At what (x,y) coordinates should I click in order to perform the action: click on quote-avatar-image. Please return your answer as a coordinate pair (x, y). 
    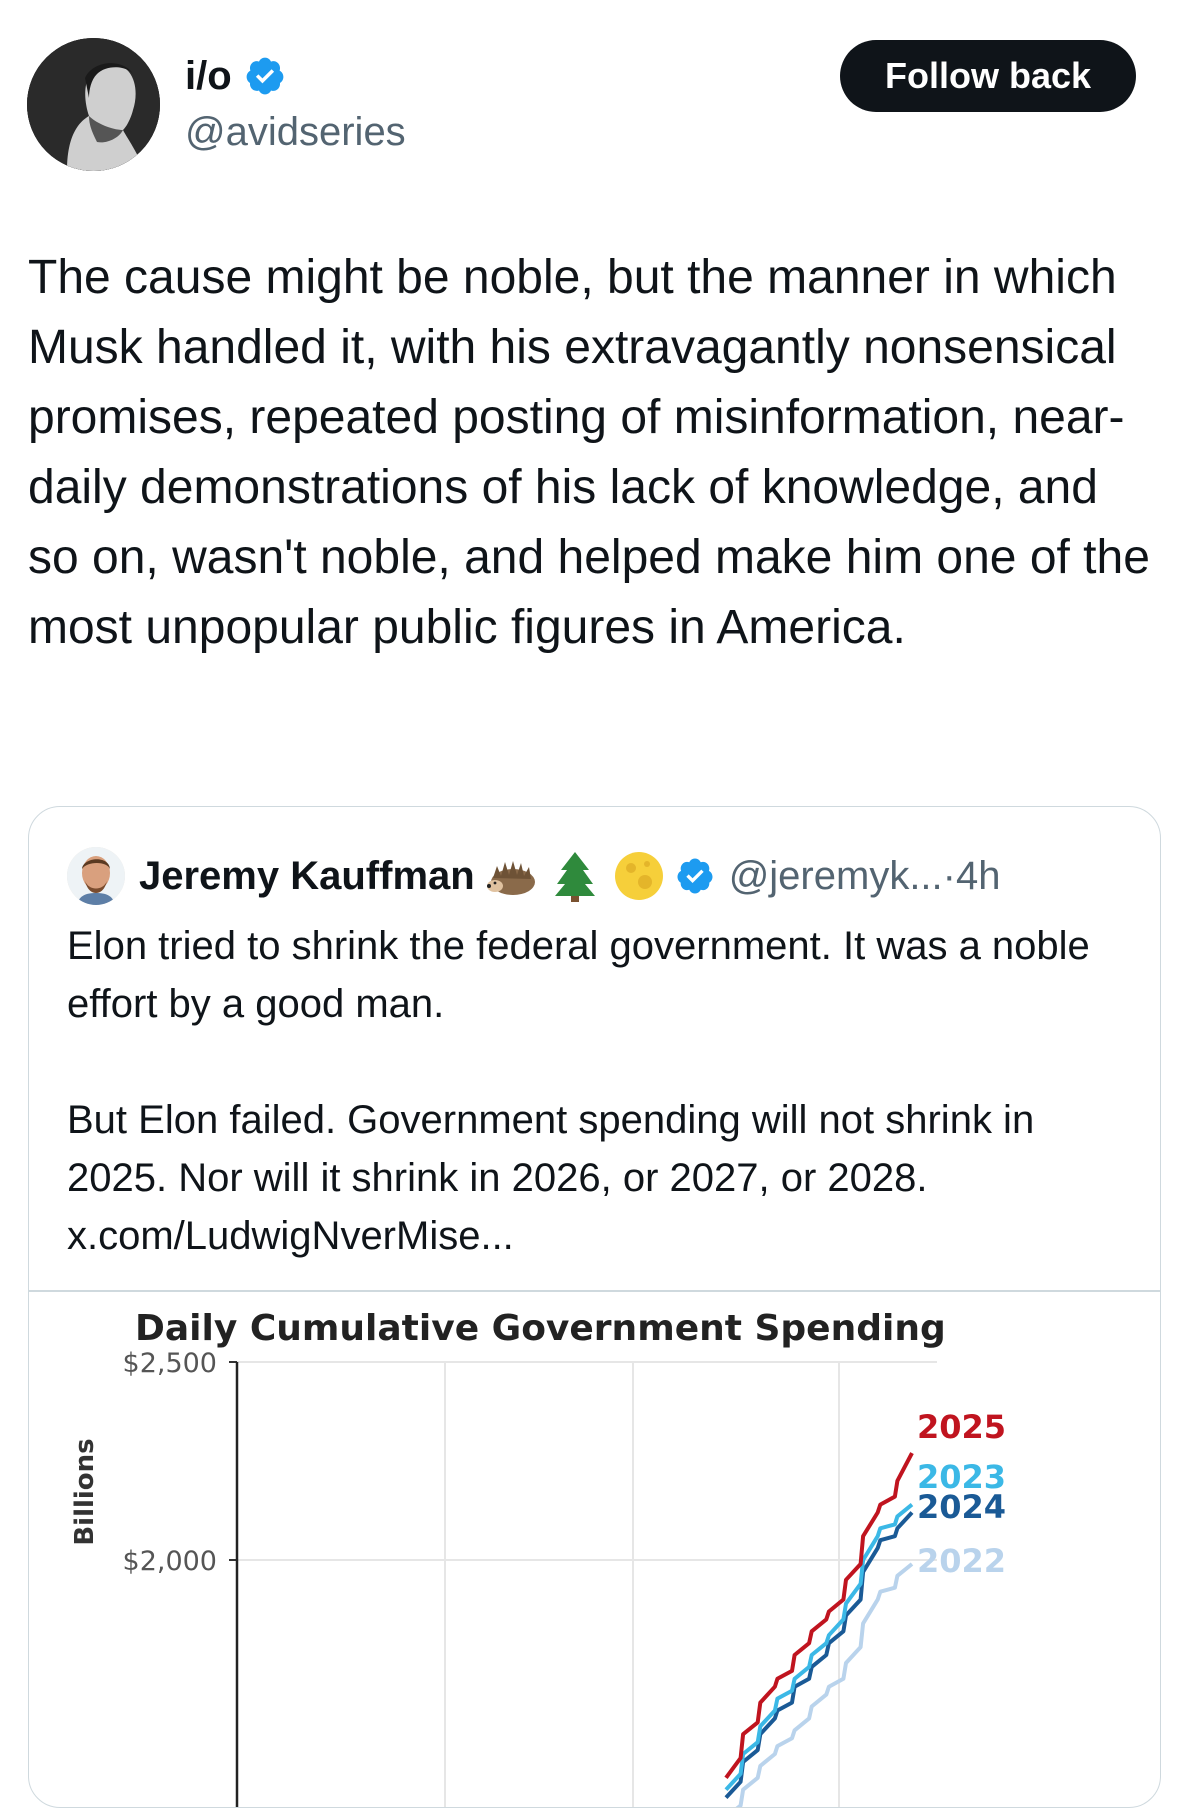
    Looking at the image, I should click on (96, 876).